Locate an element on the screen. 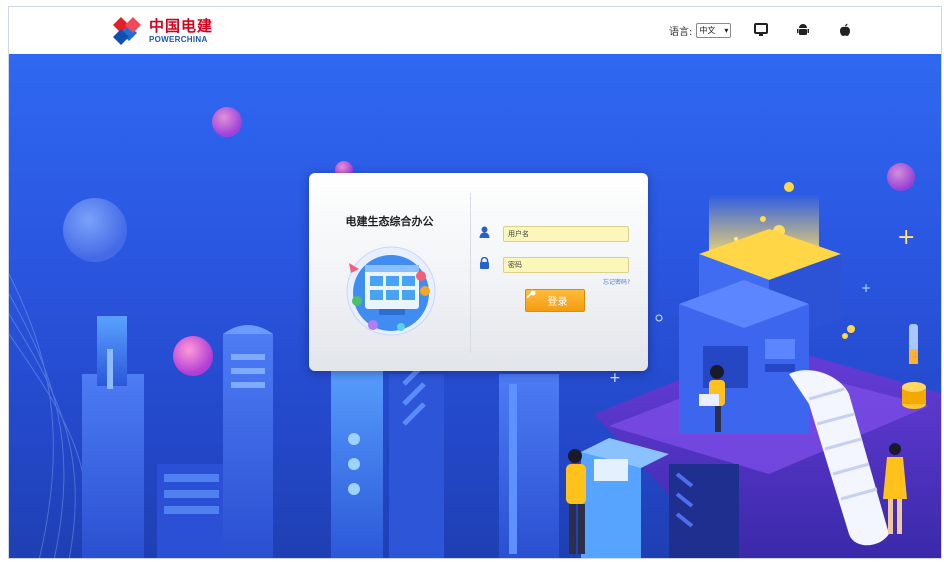 This screenshot has height=562, width=944. language-label: 语言: is located at coordinates (681, 32).